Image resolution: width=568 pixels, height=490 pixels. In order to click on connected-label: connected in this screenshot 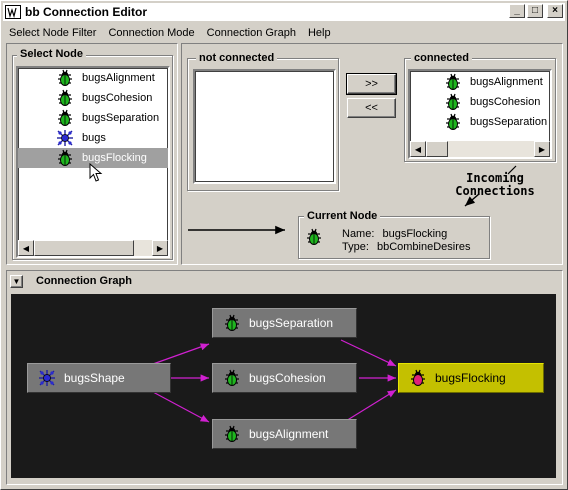, I will do `click(442, 58)`.